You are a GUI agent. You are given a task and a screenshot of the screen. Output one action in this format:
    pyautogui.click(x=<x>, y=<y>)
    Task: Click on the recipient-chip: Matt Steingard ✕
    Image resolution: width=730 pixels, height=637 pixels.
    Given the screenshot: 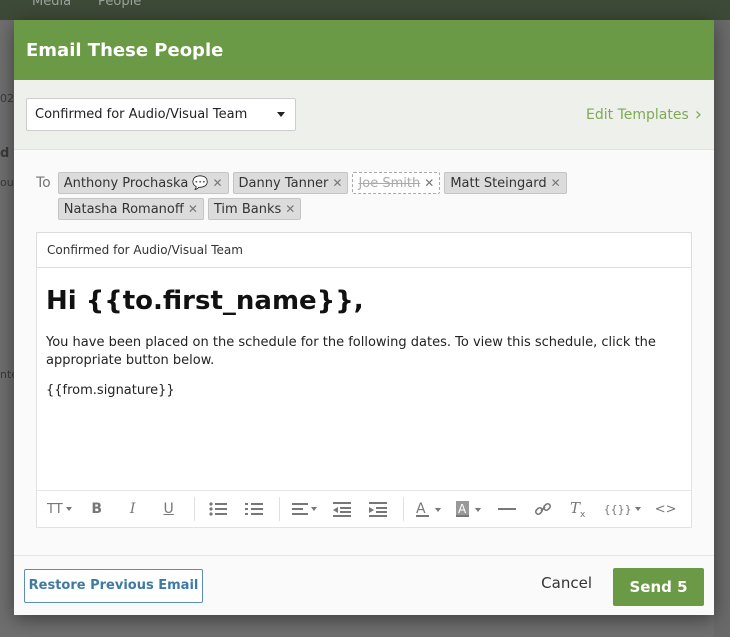 What is the action you would take?
    pyautogui.click(x=505, y=183)
    